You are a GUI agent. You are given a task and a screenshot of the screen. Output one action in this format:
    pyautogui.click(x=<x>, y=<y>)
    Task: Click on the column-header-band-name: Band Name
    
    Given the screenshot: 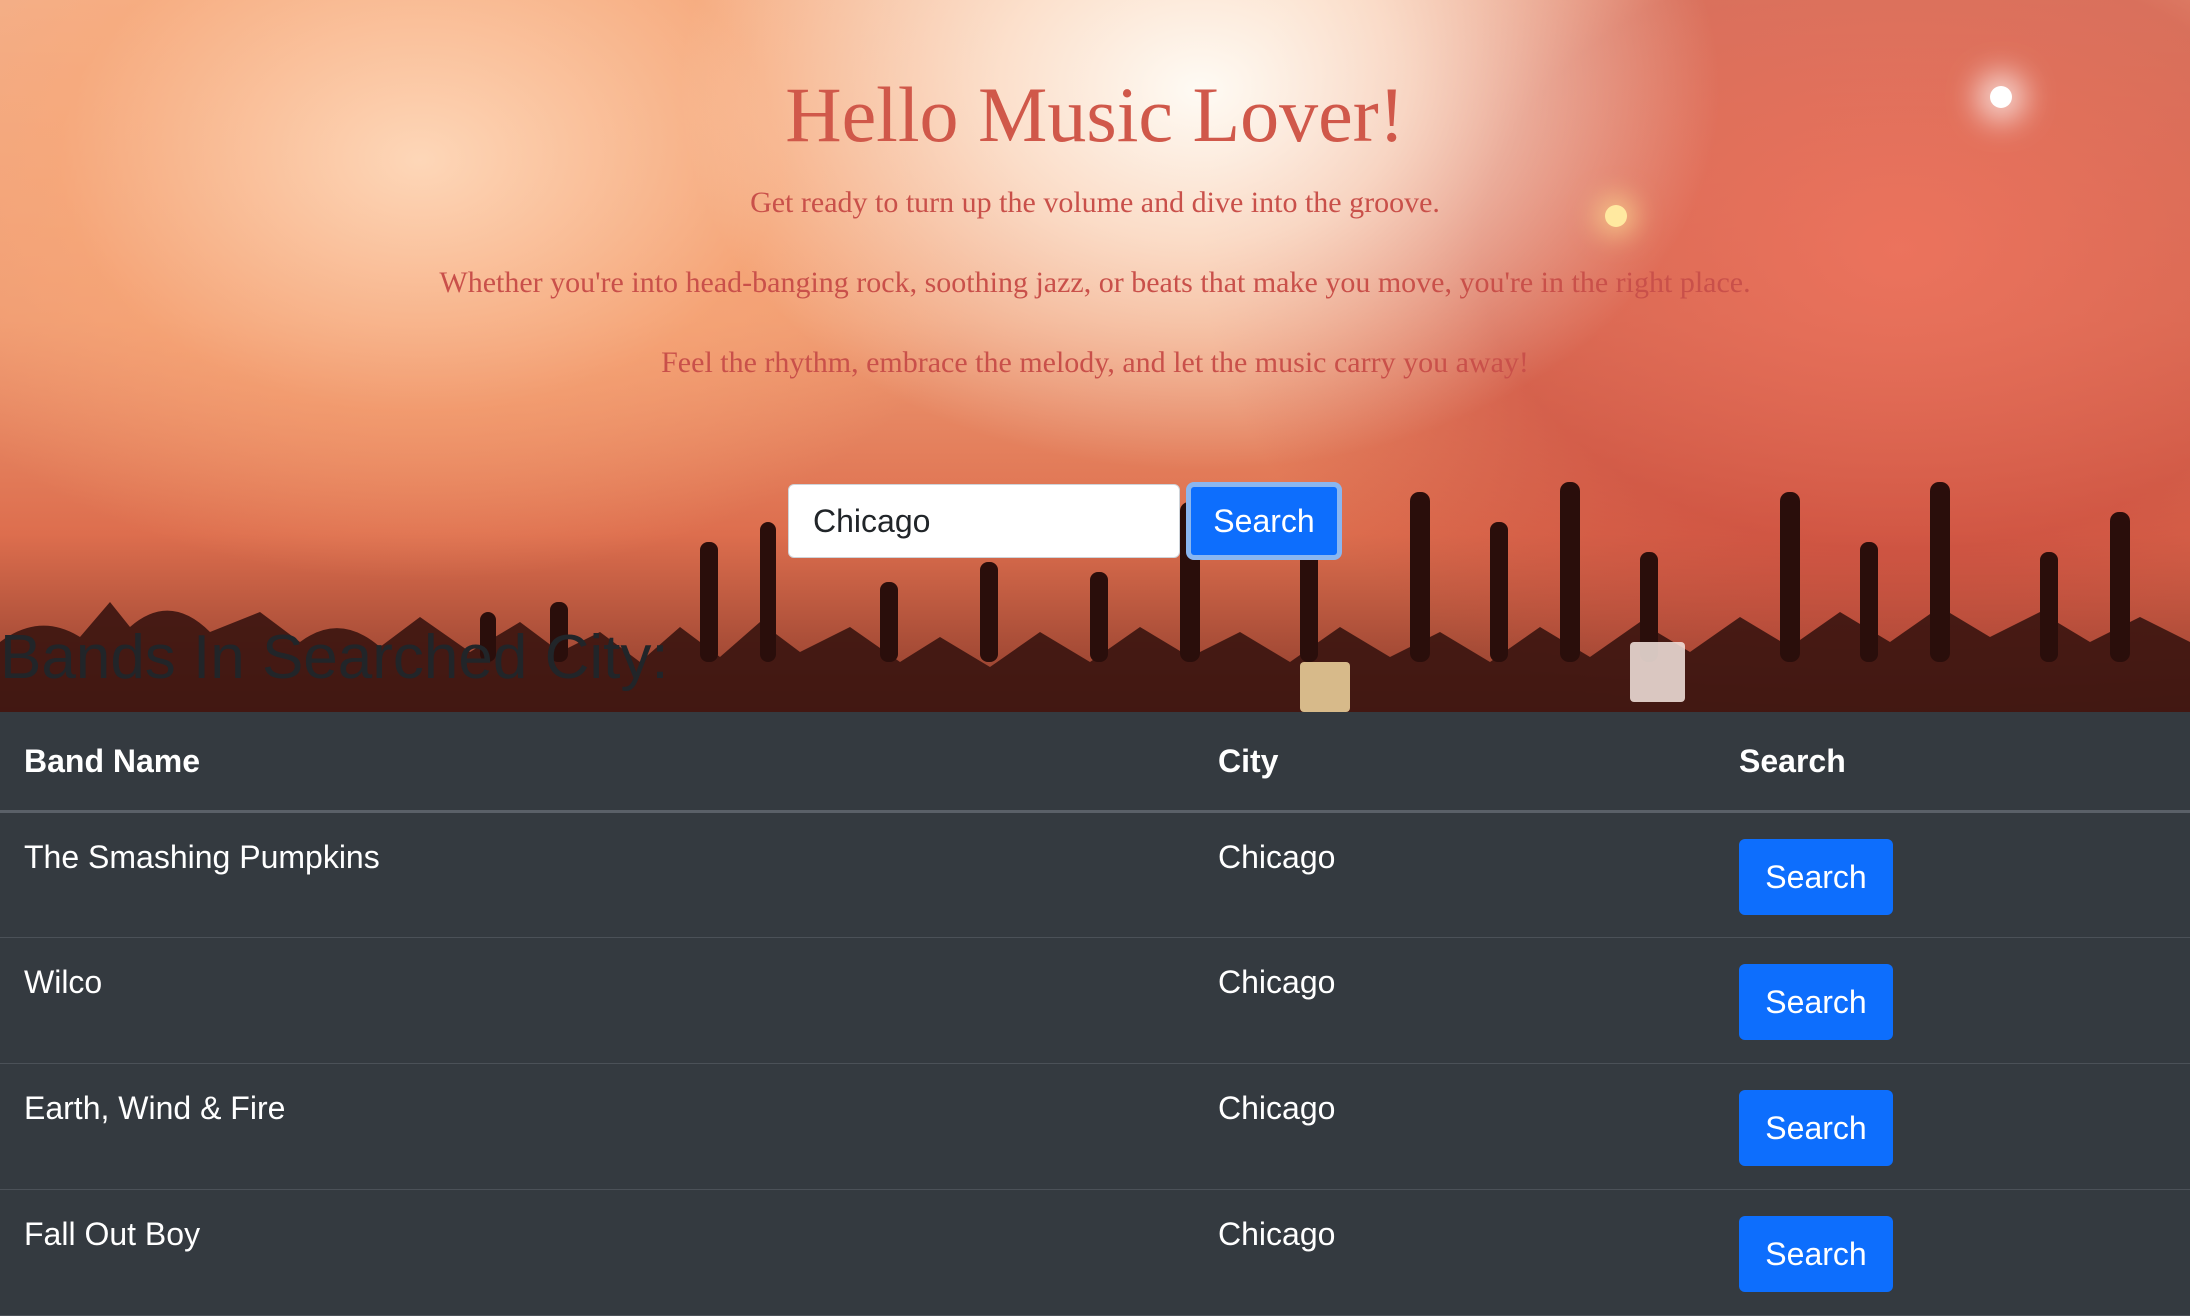 What is the action you would take?
    pyautogui.click(x=597, y=762)
    